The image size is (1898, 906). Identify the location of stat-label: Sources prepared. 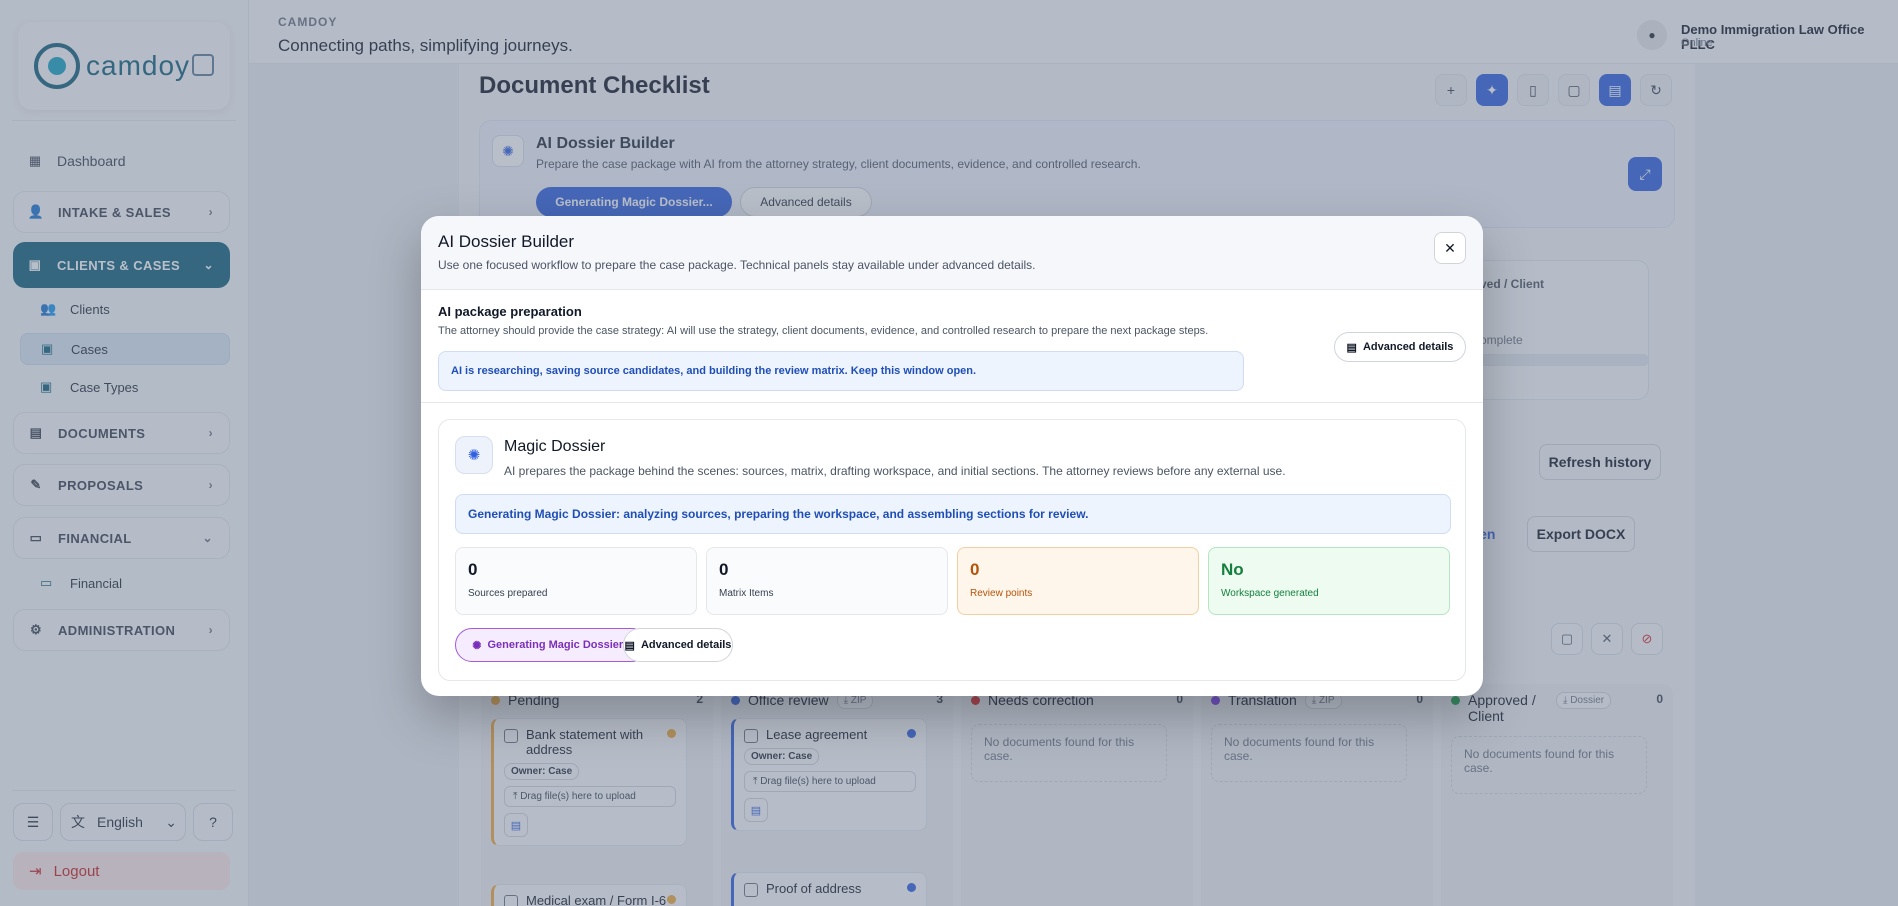
(508, 593).